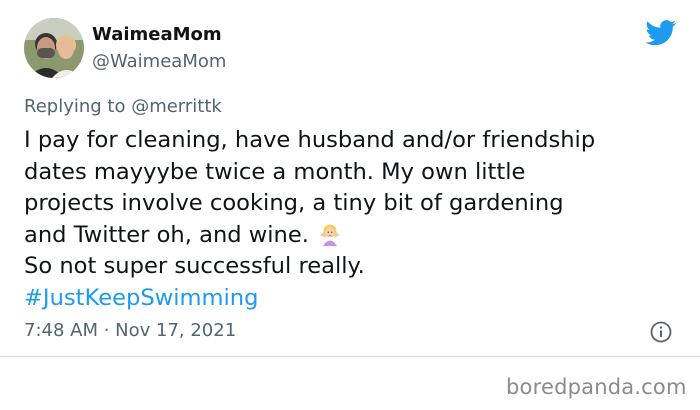 Image resolution: width=700 pixels, height=410 pixels. I want to click on divider, so click(350, 356).